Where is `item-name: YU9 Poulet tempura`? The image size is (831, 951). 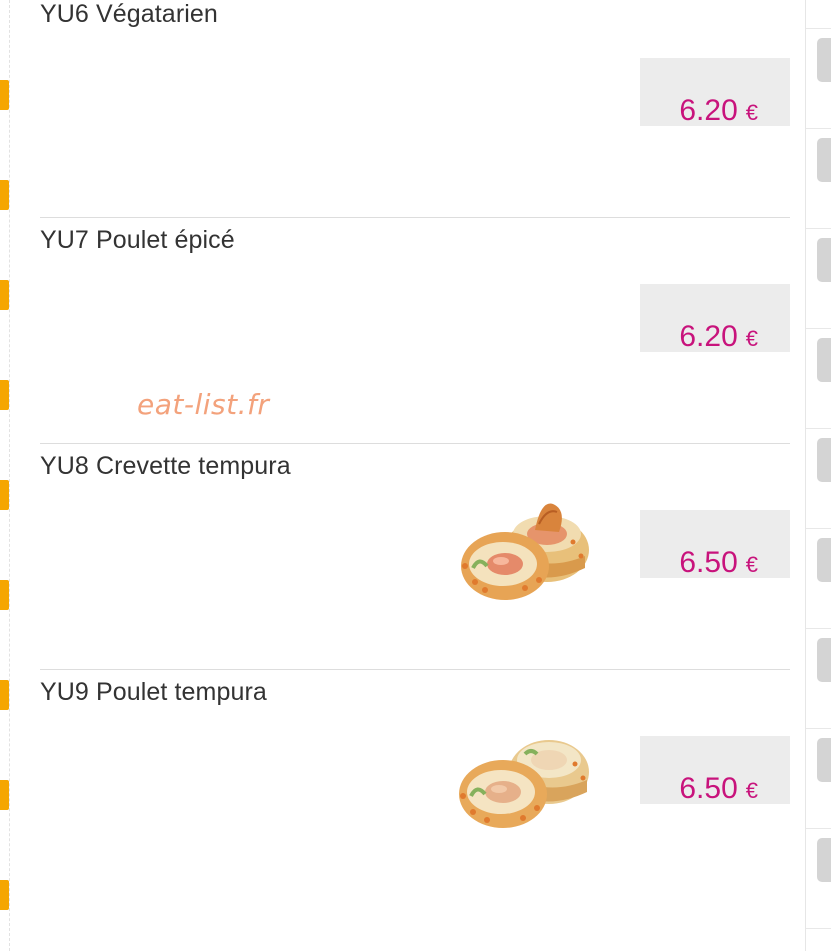
item-name: YU9 Poulet tempura is located at coordinates (153, 692).